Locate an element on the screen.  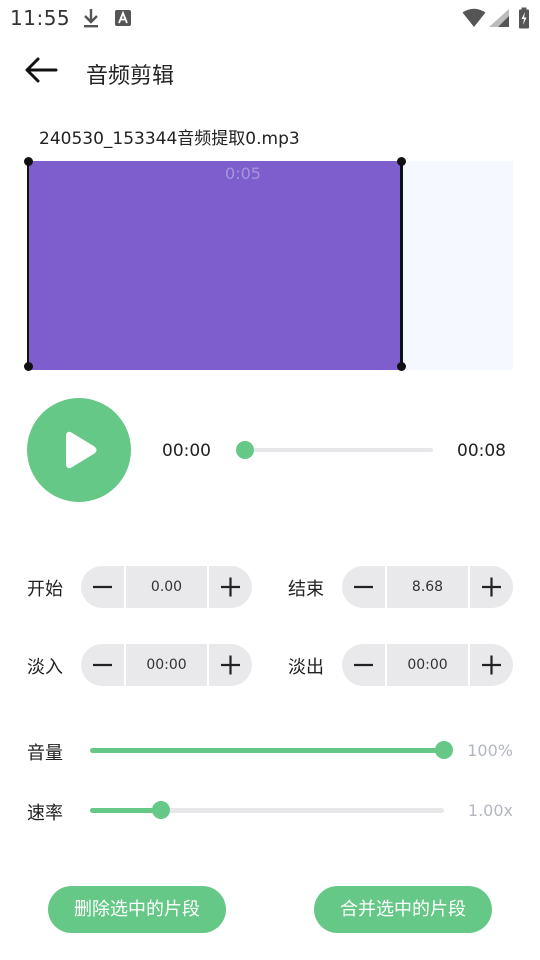
battery-icon is located at coordinates (524, 20).